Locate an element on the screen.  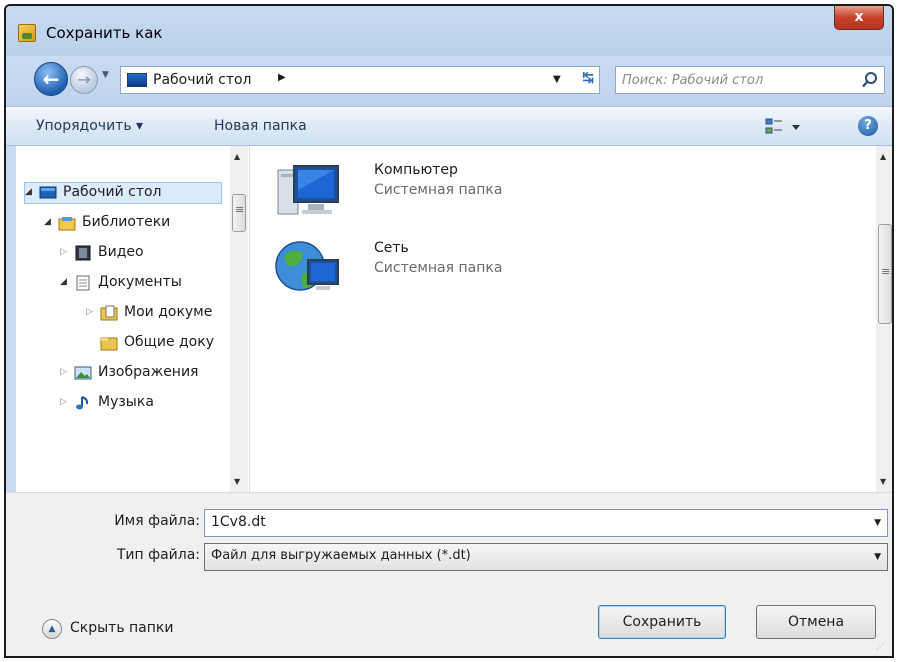
back-arrow-icon: ← is located at coordinates (51, 79).